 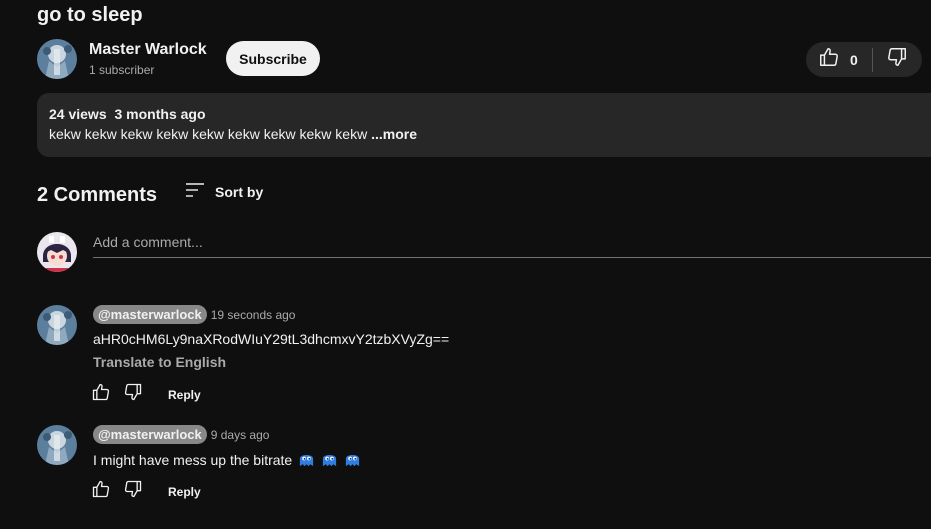 What do you see at coordinates (273, 58) in the screenshot?
I see `subscribe-button: Subscribe` at bounding box center [273, 58].